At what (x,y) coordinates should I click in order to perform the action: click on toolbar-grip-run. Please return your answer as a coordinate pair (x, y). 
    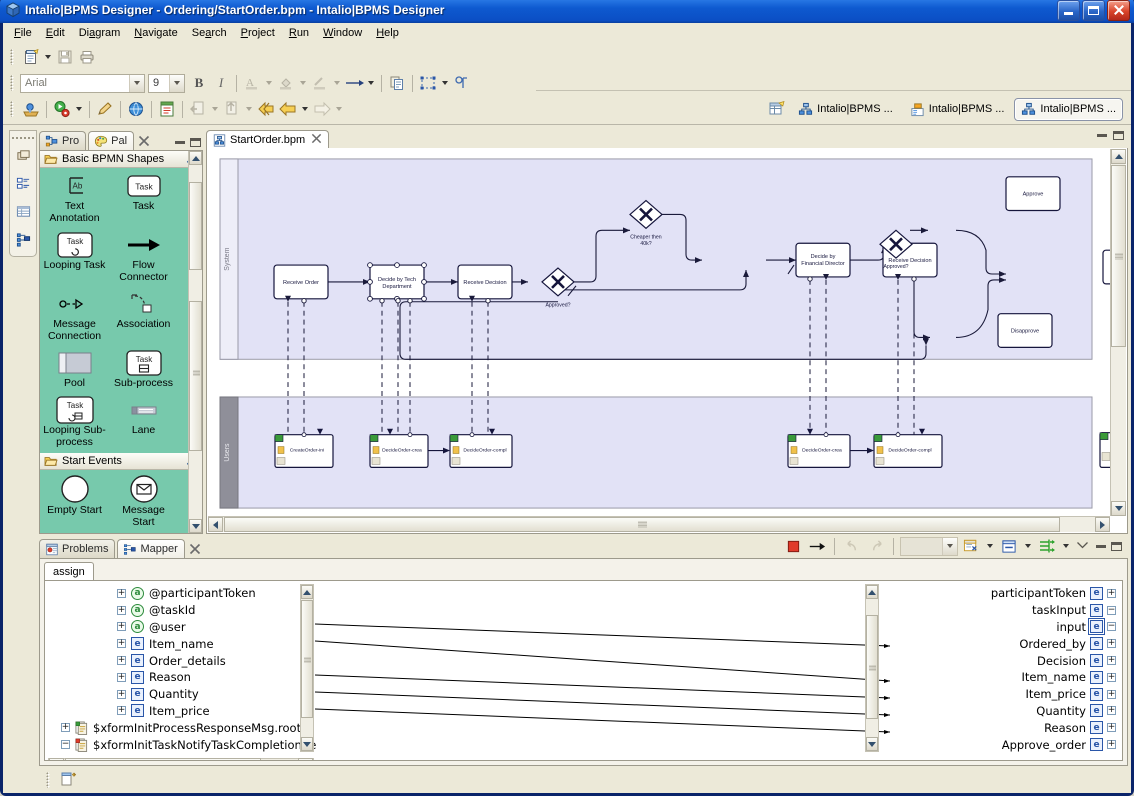
    Looking at the image, I should click on (13, 109).